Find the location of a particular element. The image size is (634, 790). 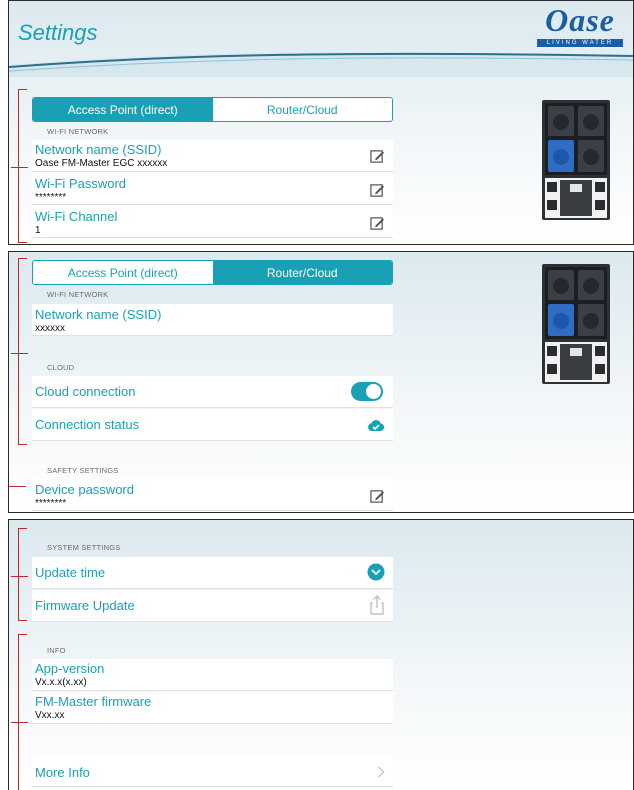

logo-wordmark: Oase is located at coordinates (580, 20).